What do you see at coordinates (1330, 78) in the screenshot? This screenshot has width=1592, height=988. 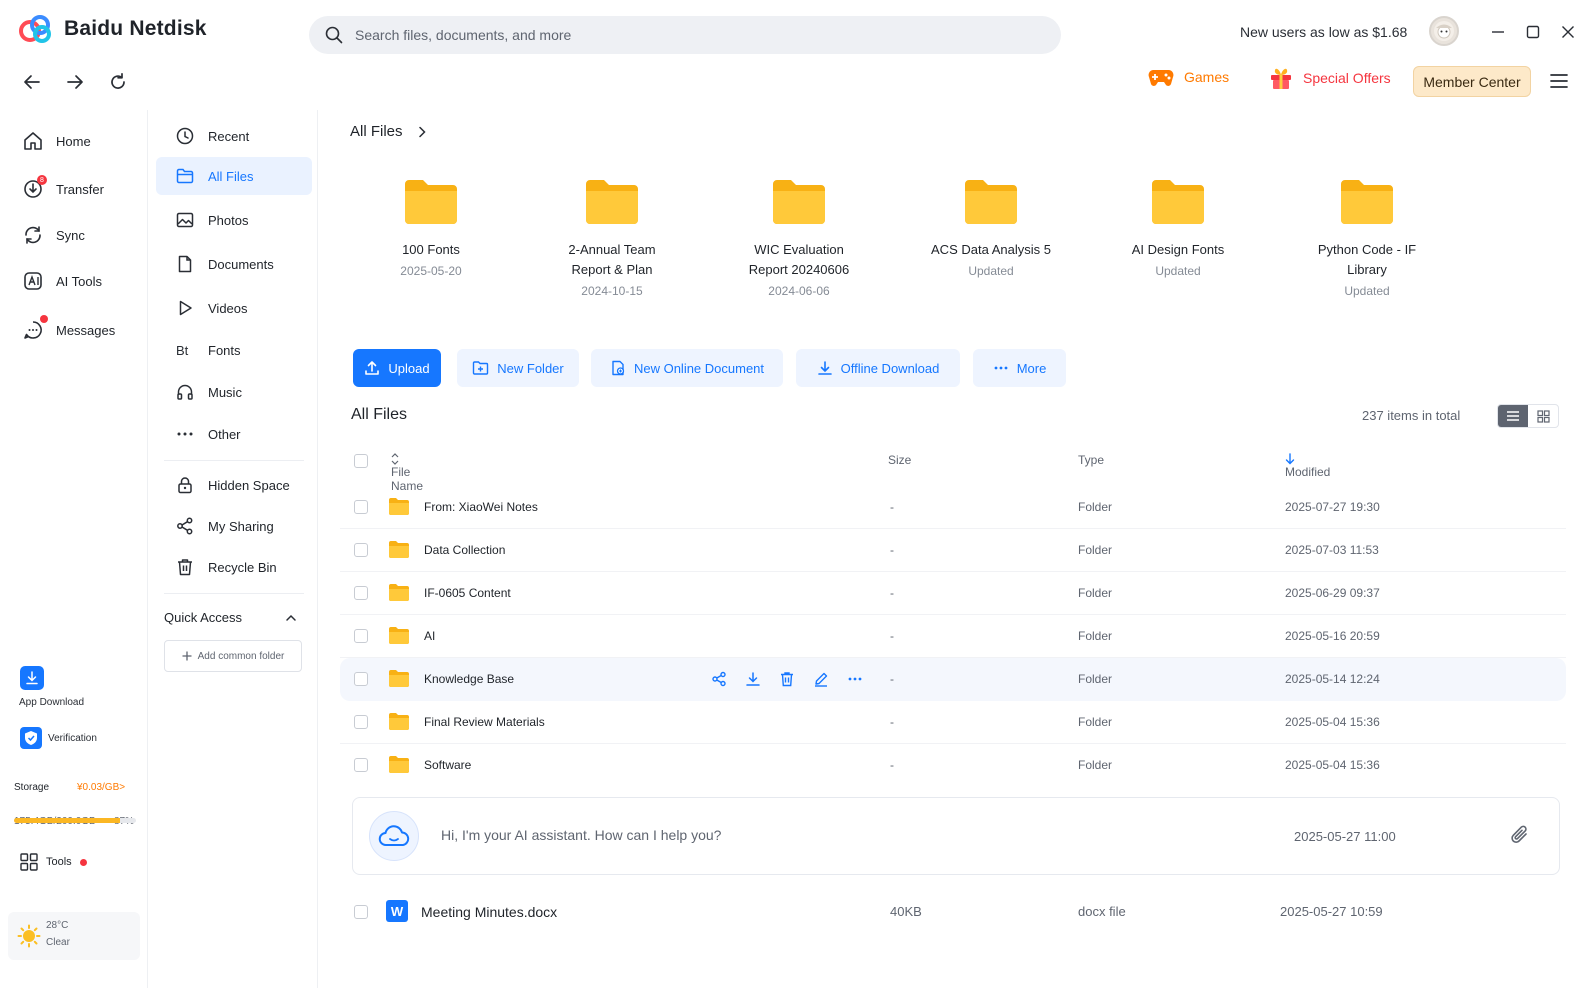 I see `special-offers-link: Special Offers` at bounding box center [1330, 78].